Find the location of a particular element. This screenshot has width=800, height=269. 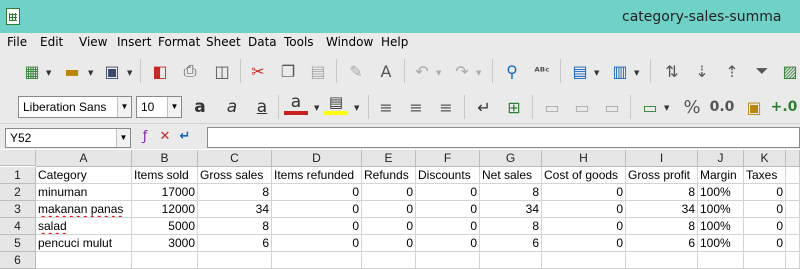

menu-sheet: Sheet is located at coordinates (223, 42).